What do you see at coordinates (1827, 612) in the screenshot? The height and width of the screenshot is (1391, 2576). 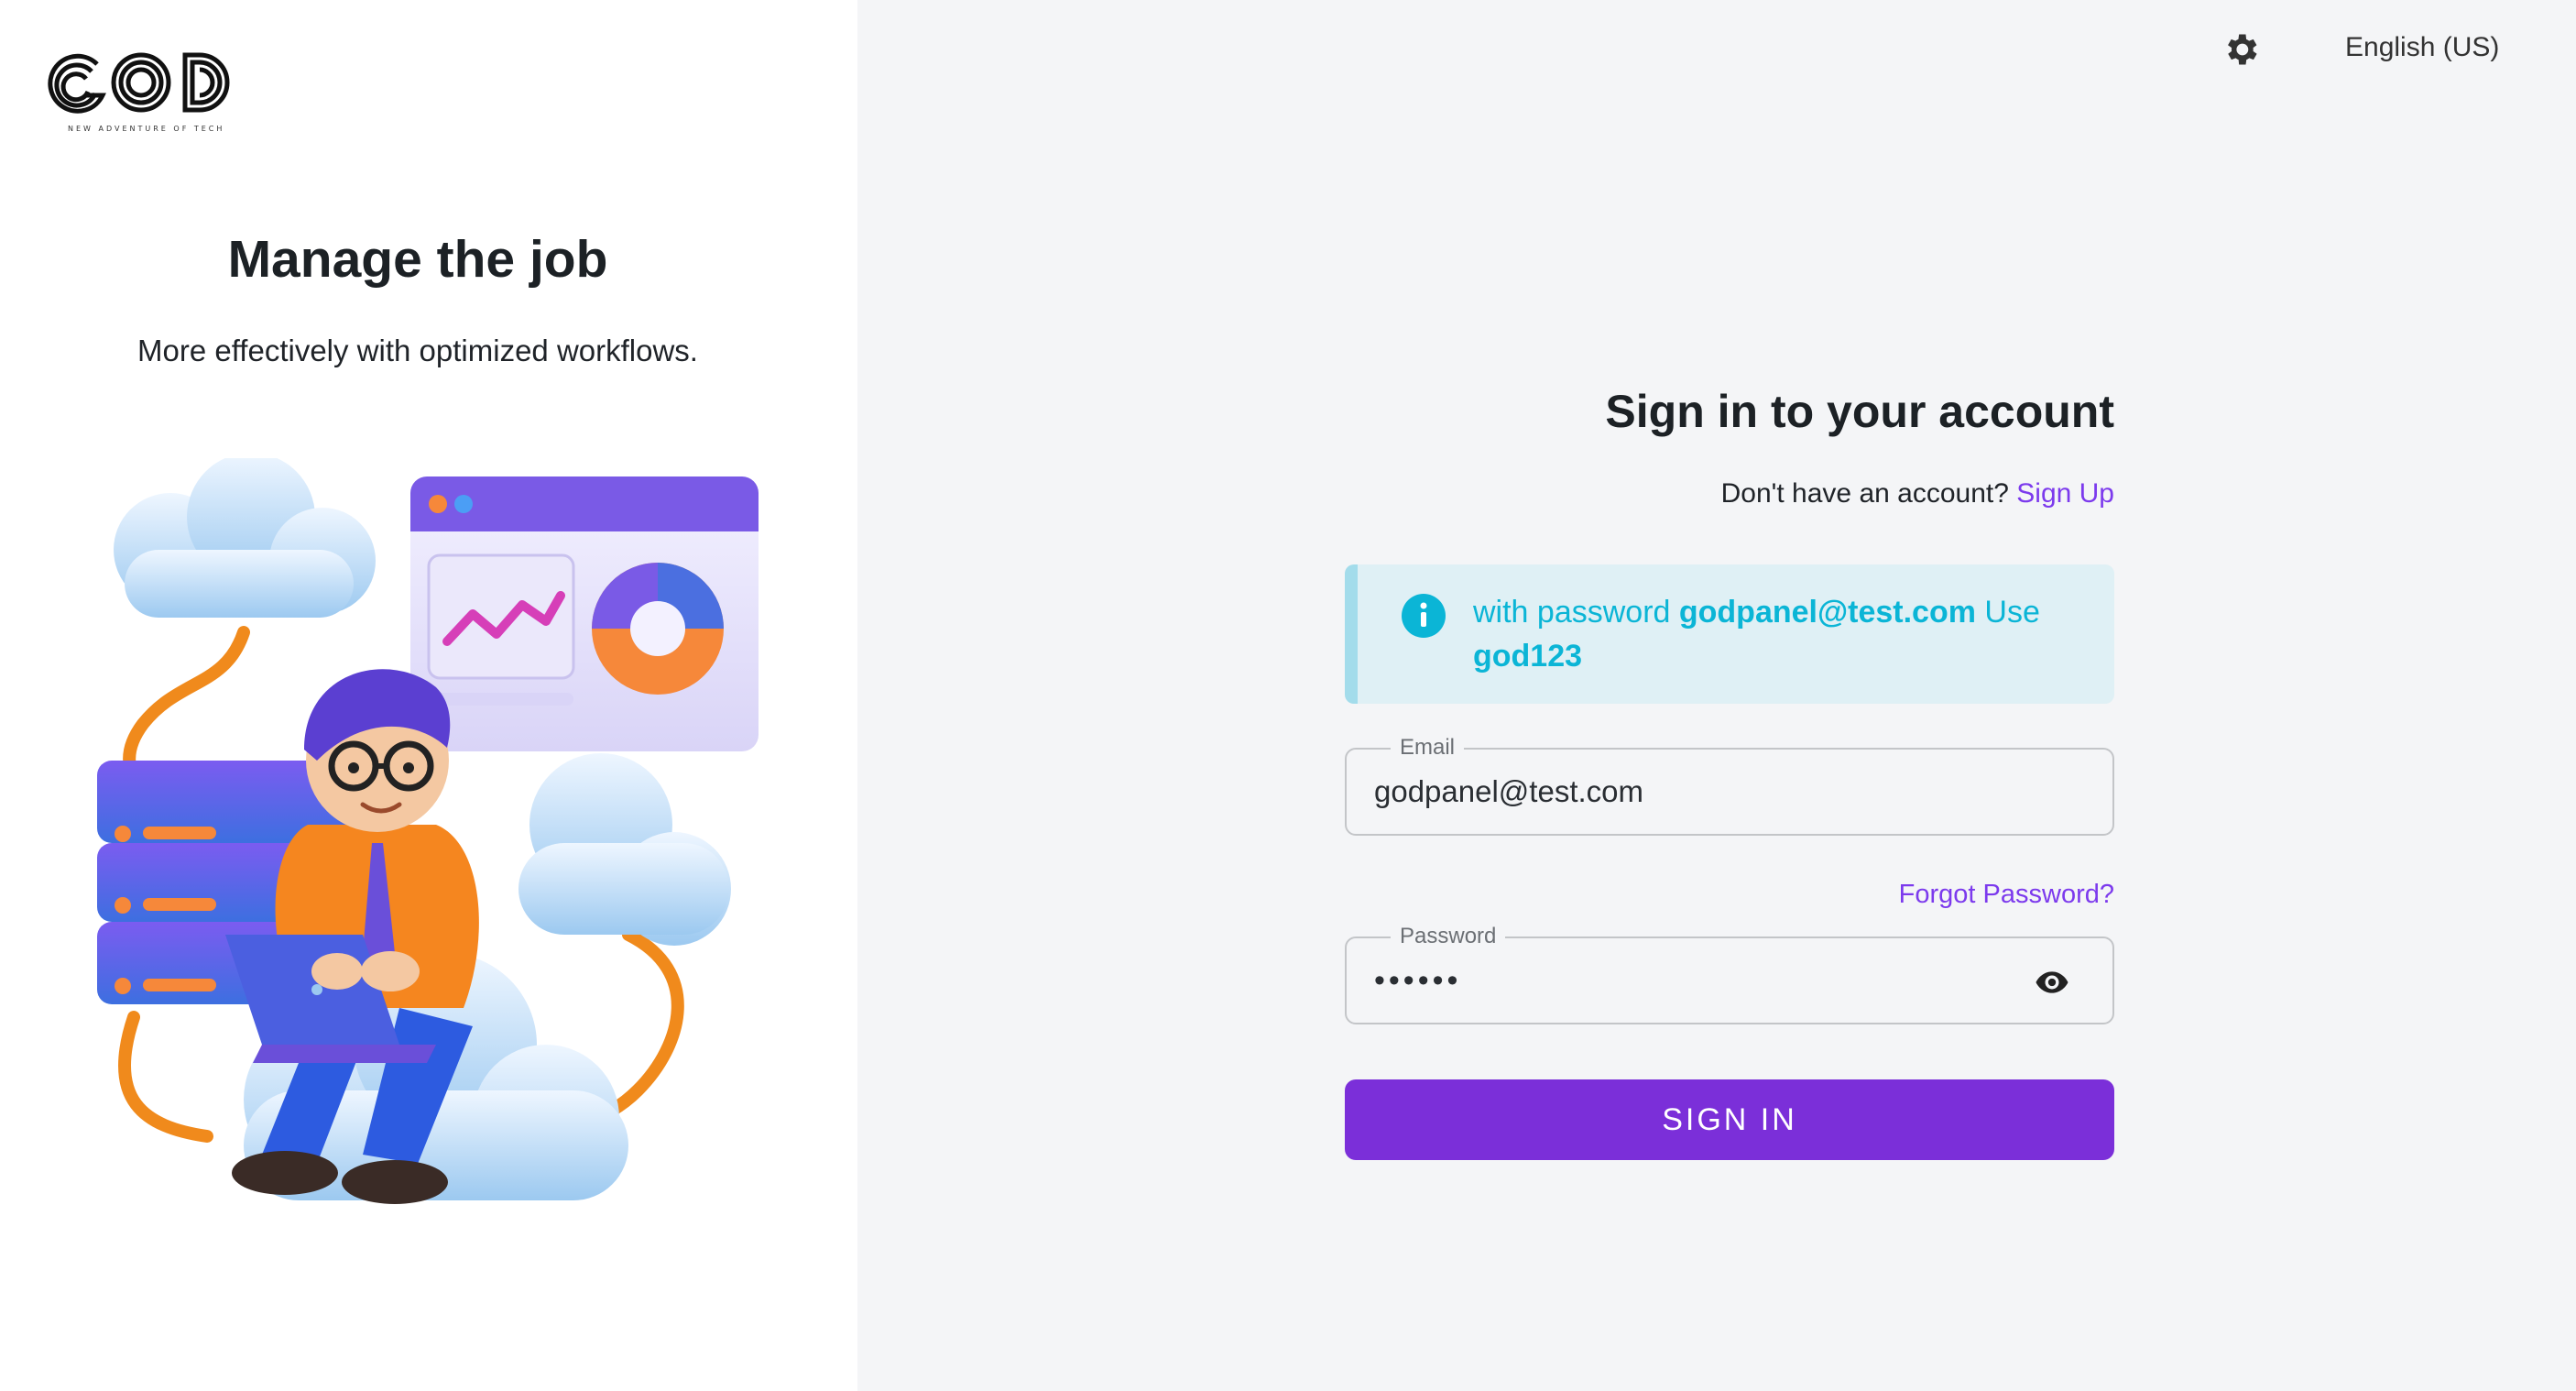 I see `alert-email: godpanel@test.com` at bounding box center [1827, 612].